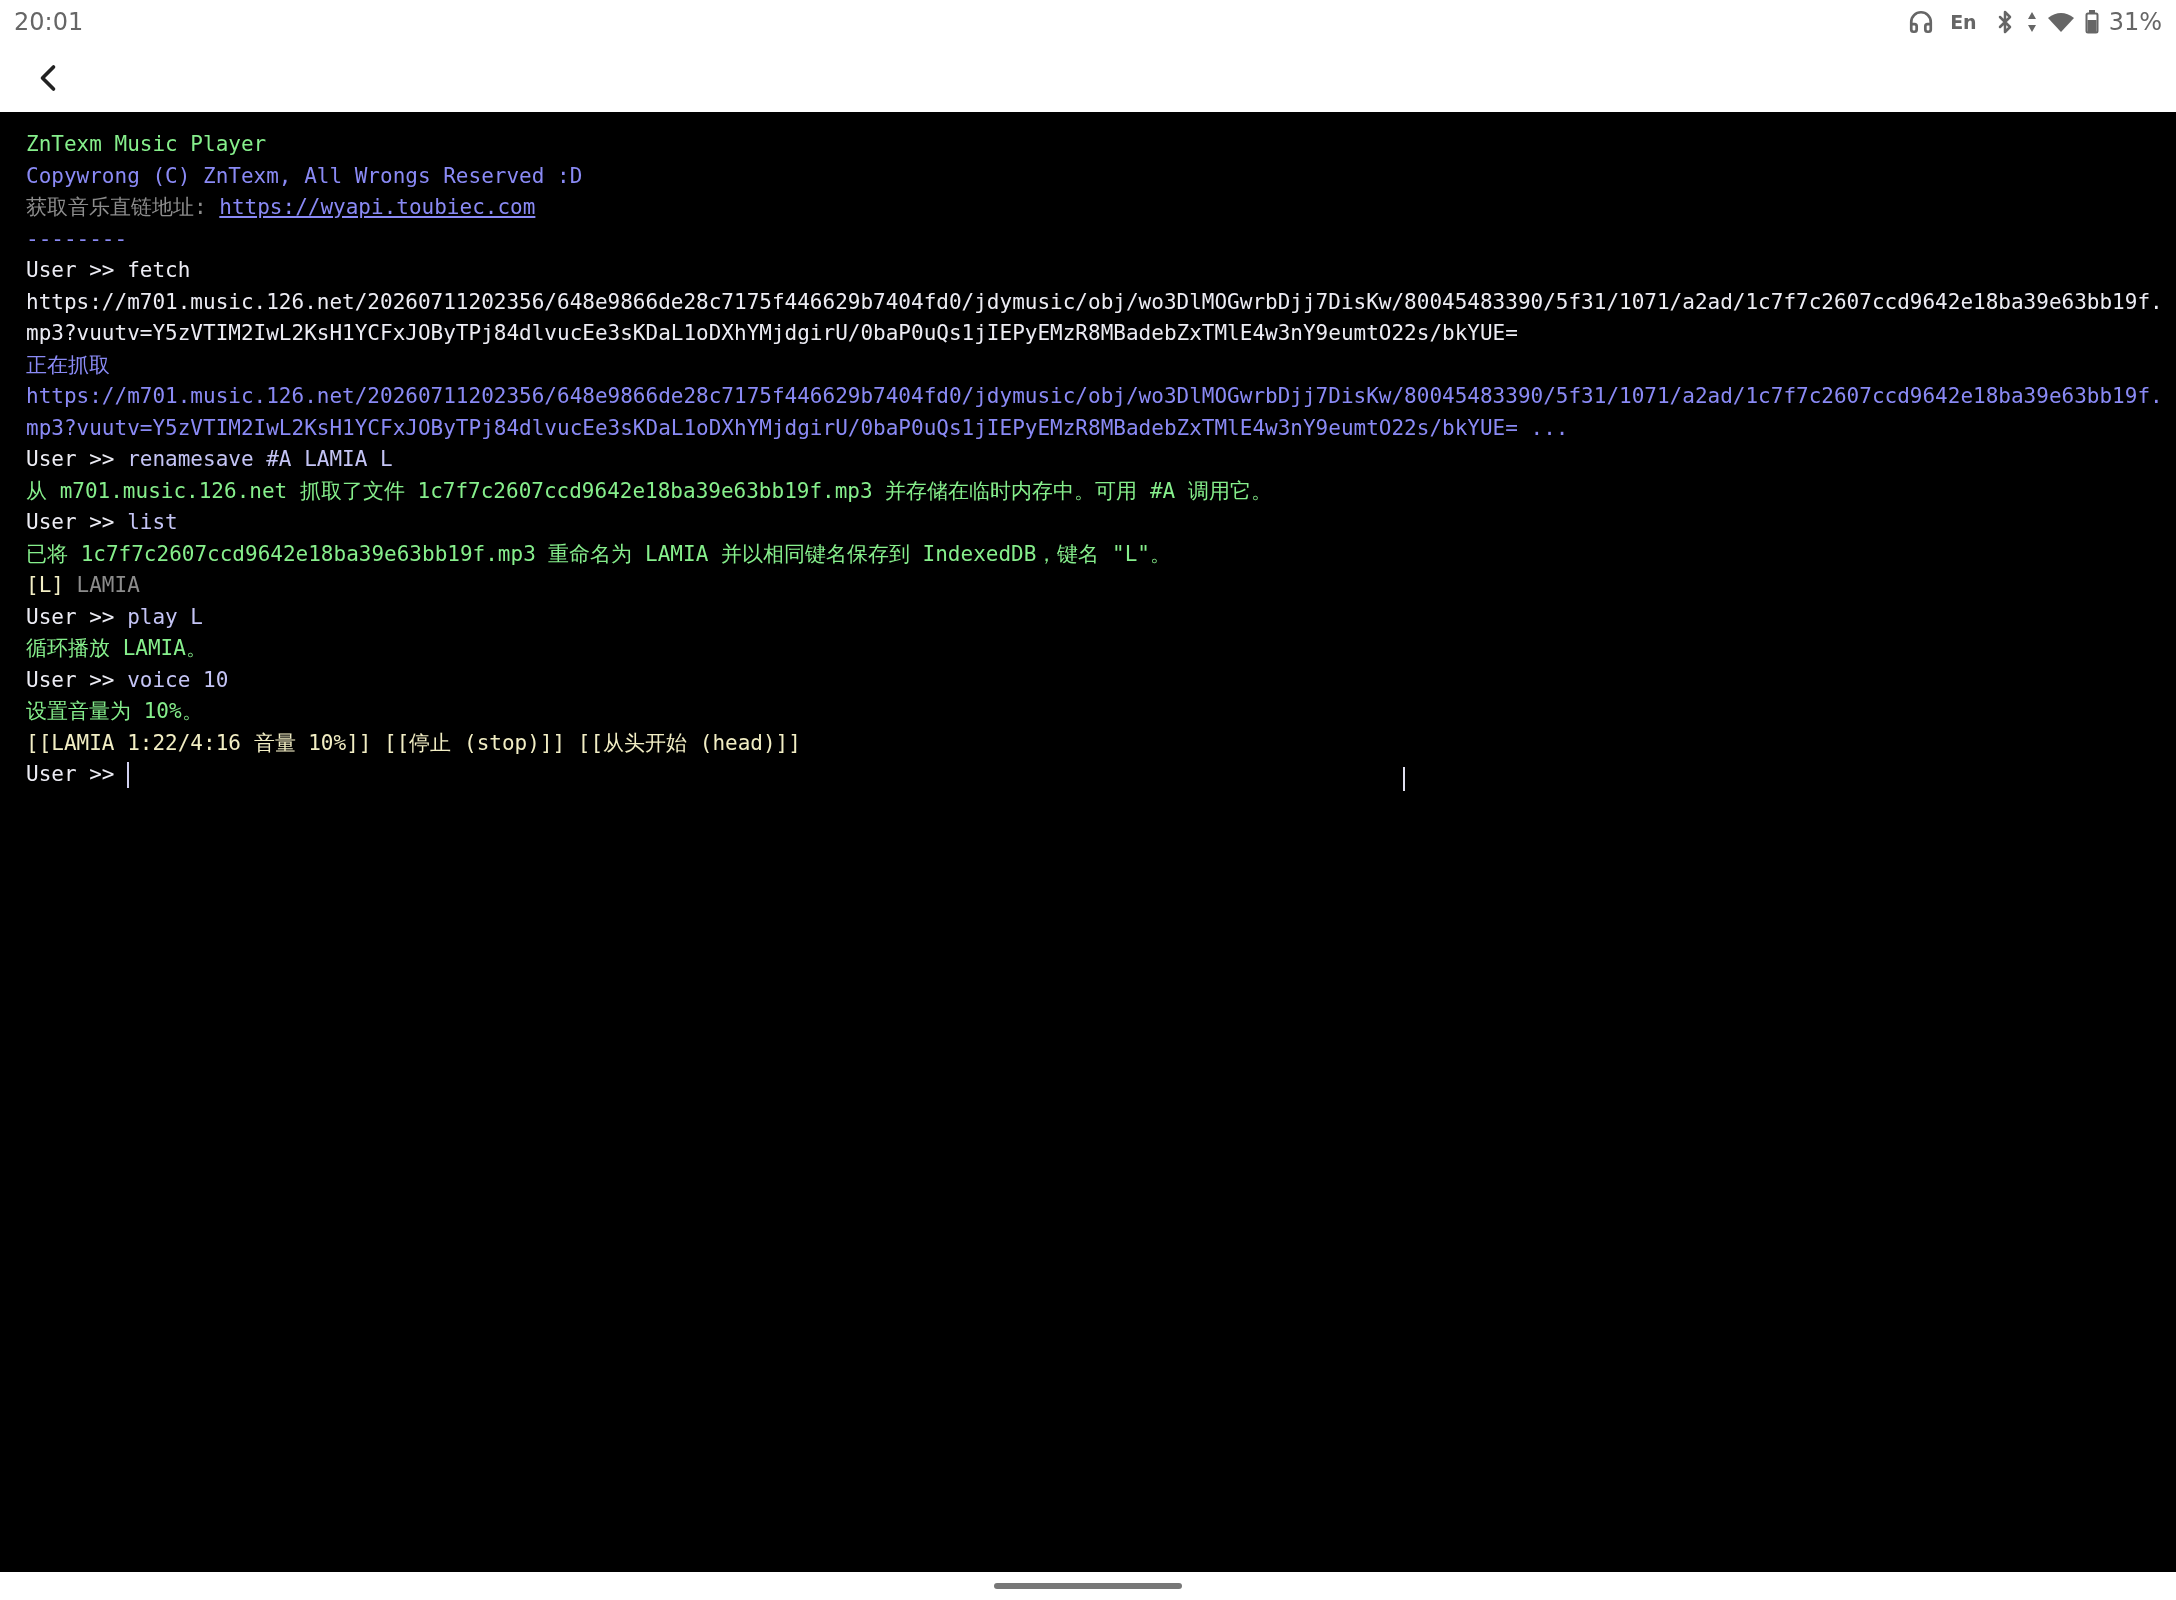 The image size is (2176, 1600). I want to click on command-text: play L, so click(165, 616).